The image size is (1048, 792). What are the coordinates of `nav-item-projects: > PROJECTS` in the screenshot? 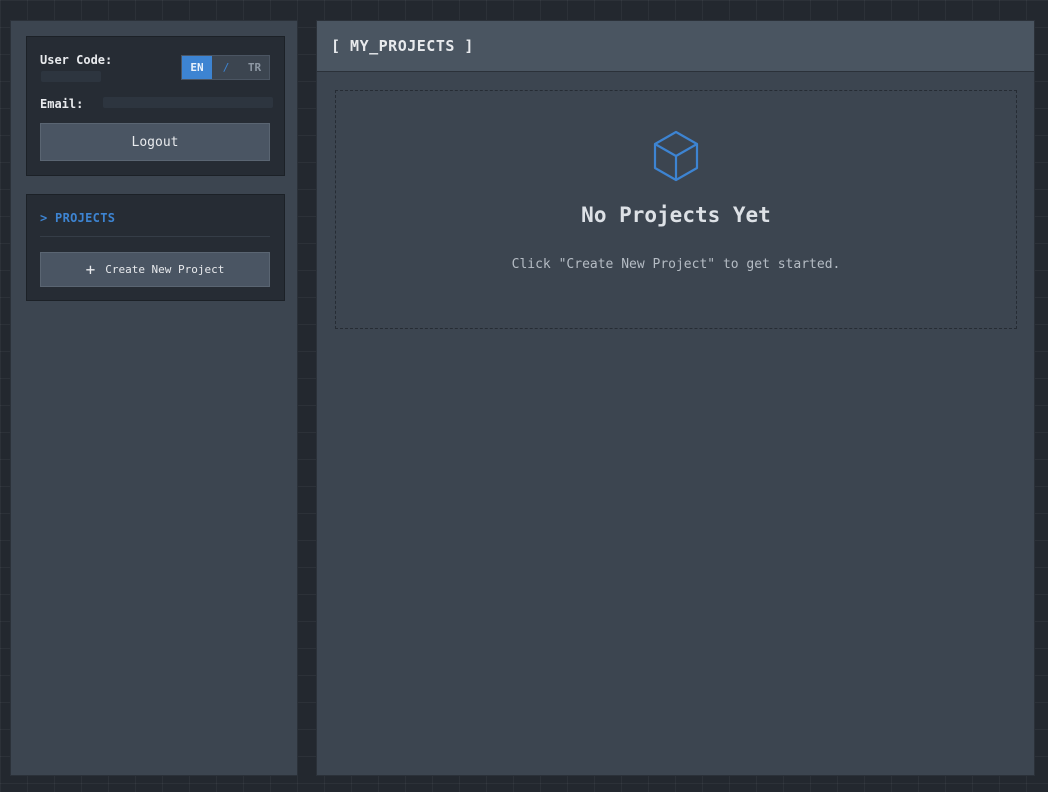 It's located at (77, 218).